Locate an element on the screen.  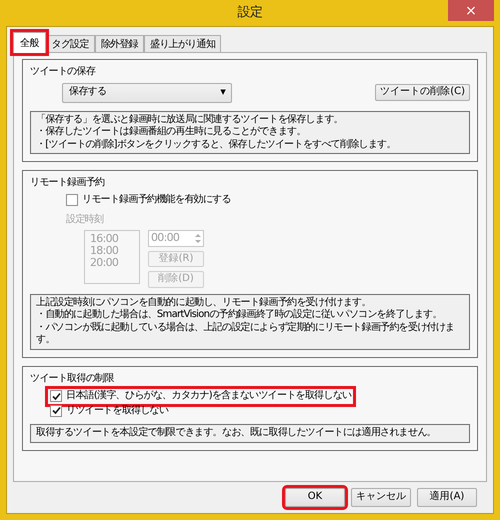
delete-tweets-button: ツイートの削除(C) is located at coordinates (422, 92).